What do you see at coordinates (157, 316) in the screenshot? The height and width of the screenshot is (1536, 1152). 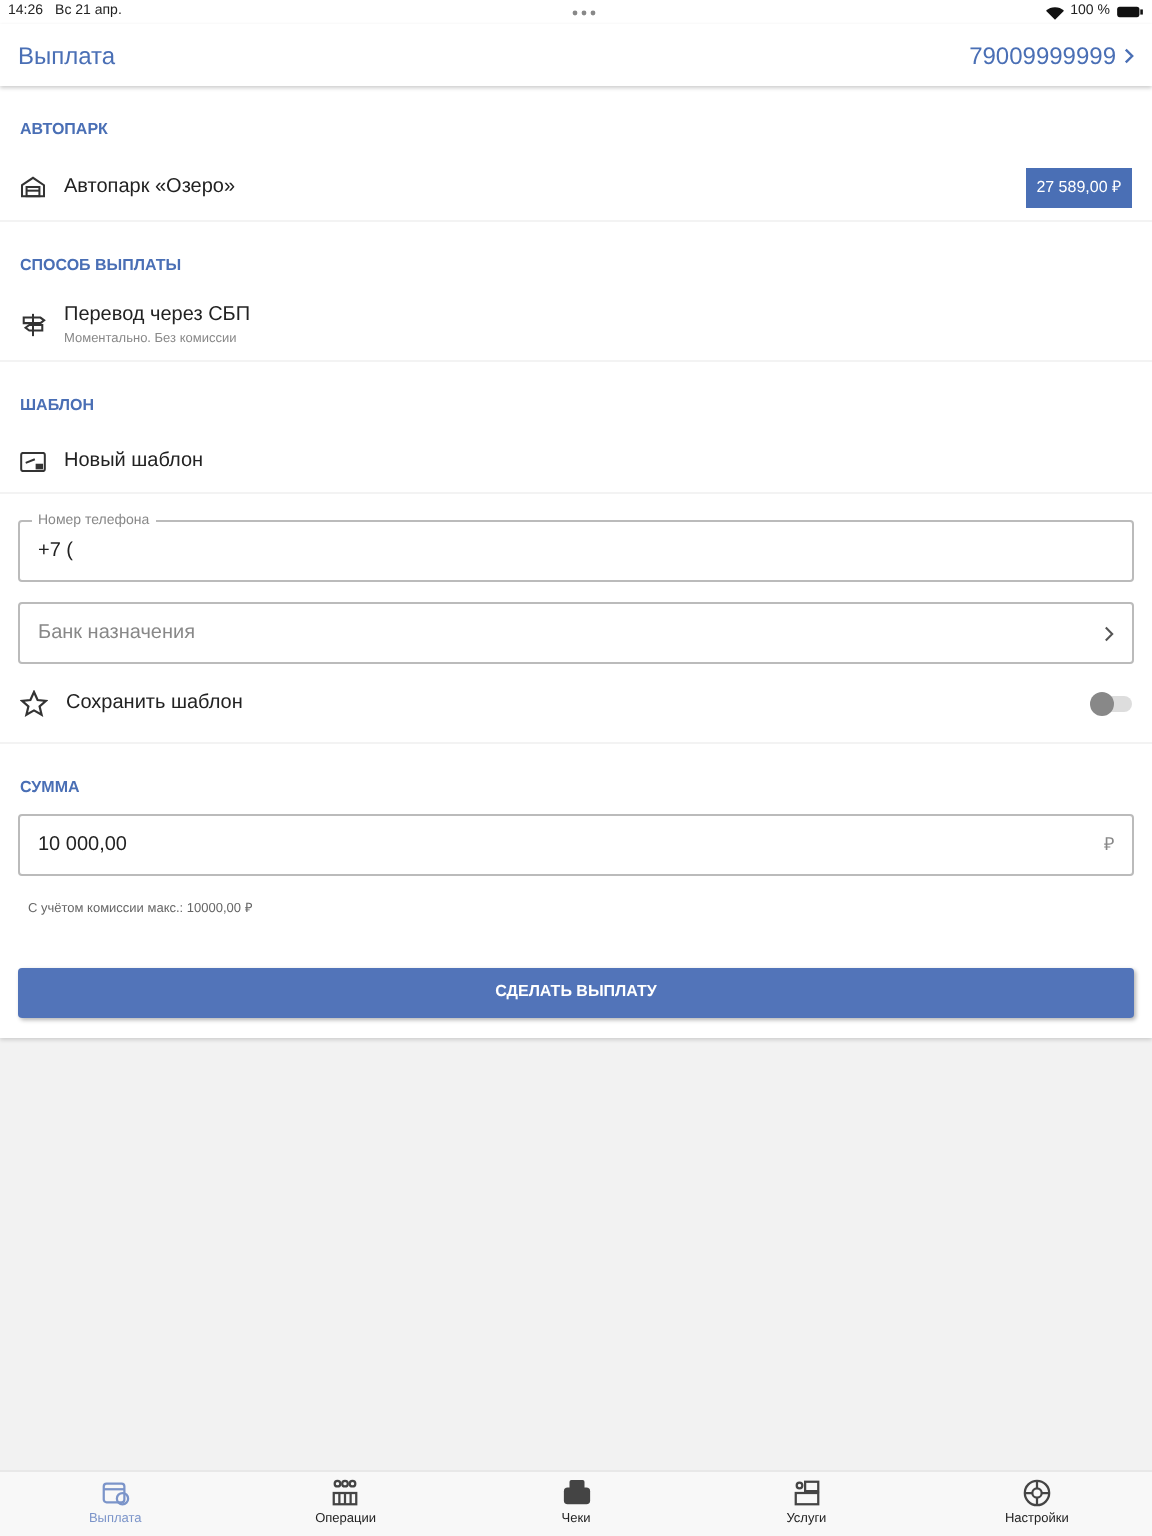 I see `method-name: Перевод через СБП` at bounding box center [157, 316].